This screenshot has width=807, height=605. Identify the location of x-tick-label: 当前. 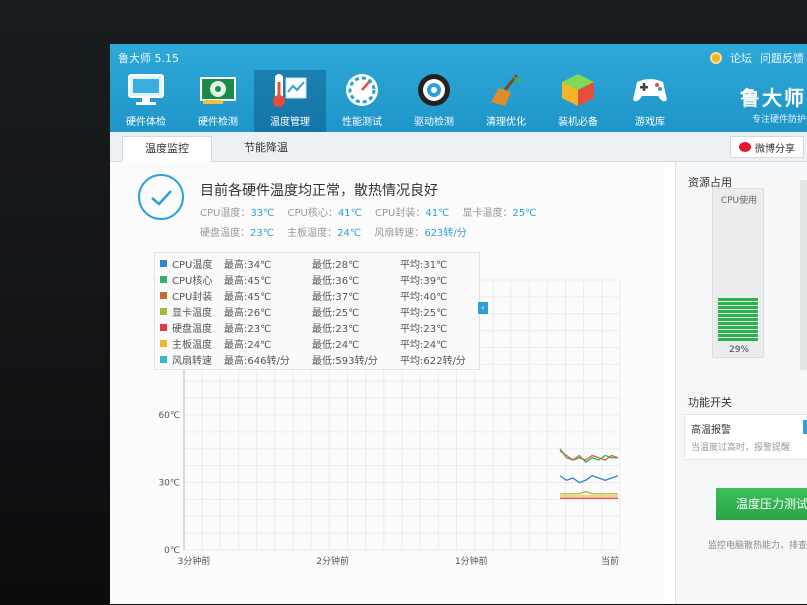
(610, 561).